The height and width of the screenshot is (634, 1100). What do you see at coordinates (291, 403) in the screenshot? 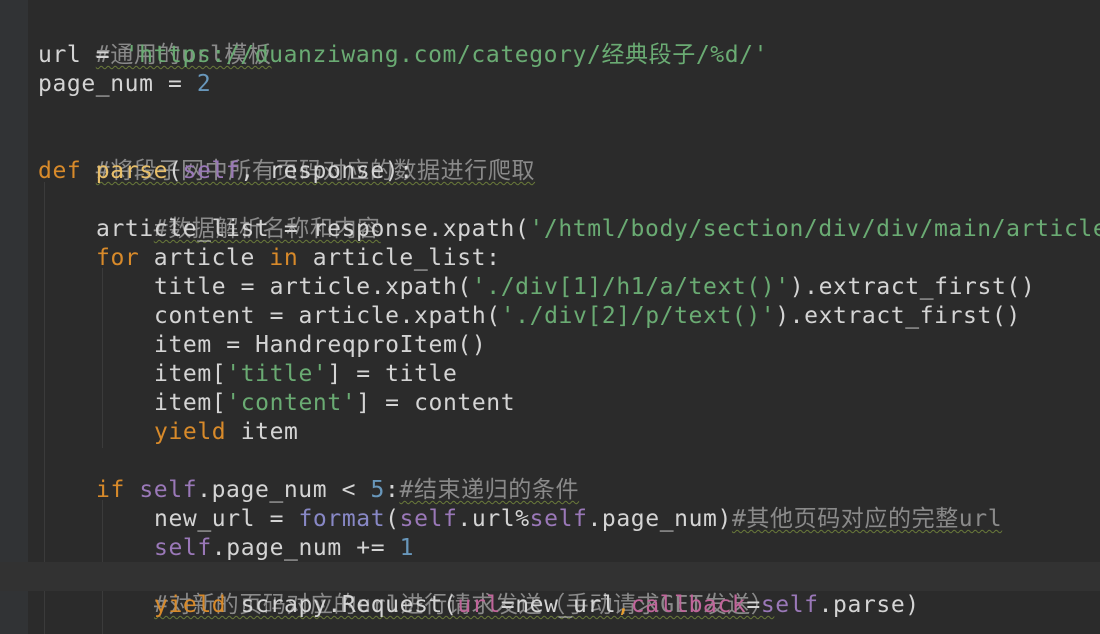
I see `code-string: 'content'` at bounding box center [291, 403].